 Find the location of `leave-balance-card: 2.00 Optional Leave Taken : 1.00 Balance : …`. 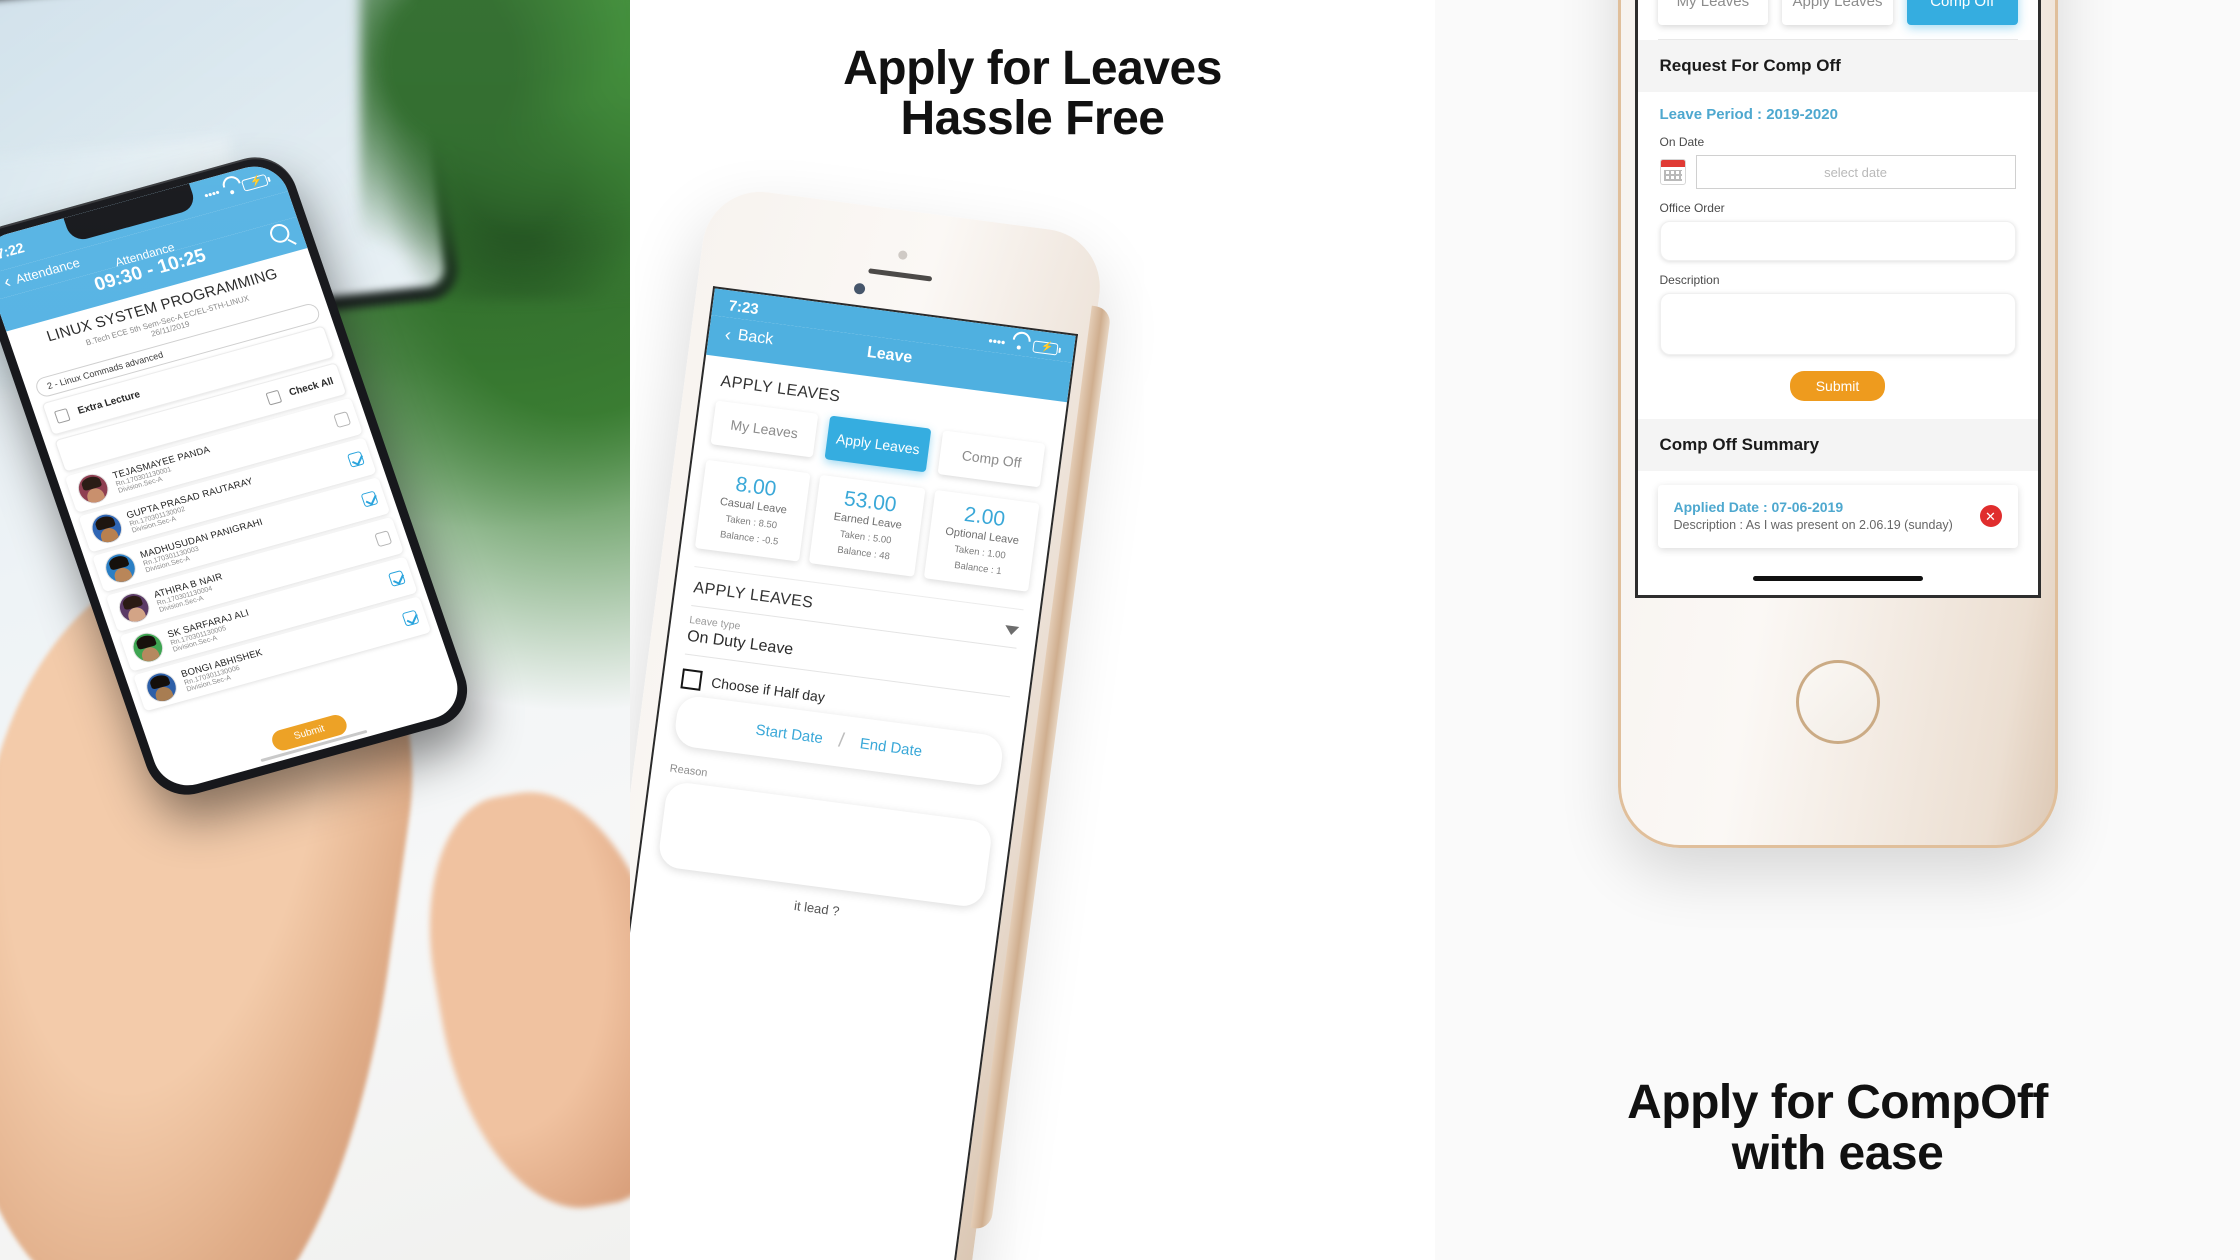

leave-balance-card: 2.00 Optional Leave Taken : 1.00 Balance : … is located at coordinates (981, 540).